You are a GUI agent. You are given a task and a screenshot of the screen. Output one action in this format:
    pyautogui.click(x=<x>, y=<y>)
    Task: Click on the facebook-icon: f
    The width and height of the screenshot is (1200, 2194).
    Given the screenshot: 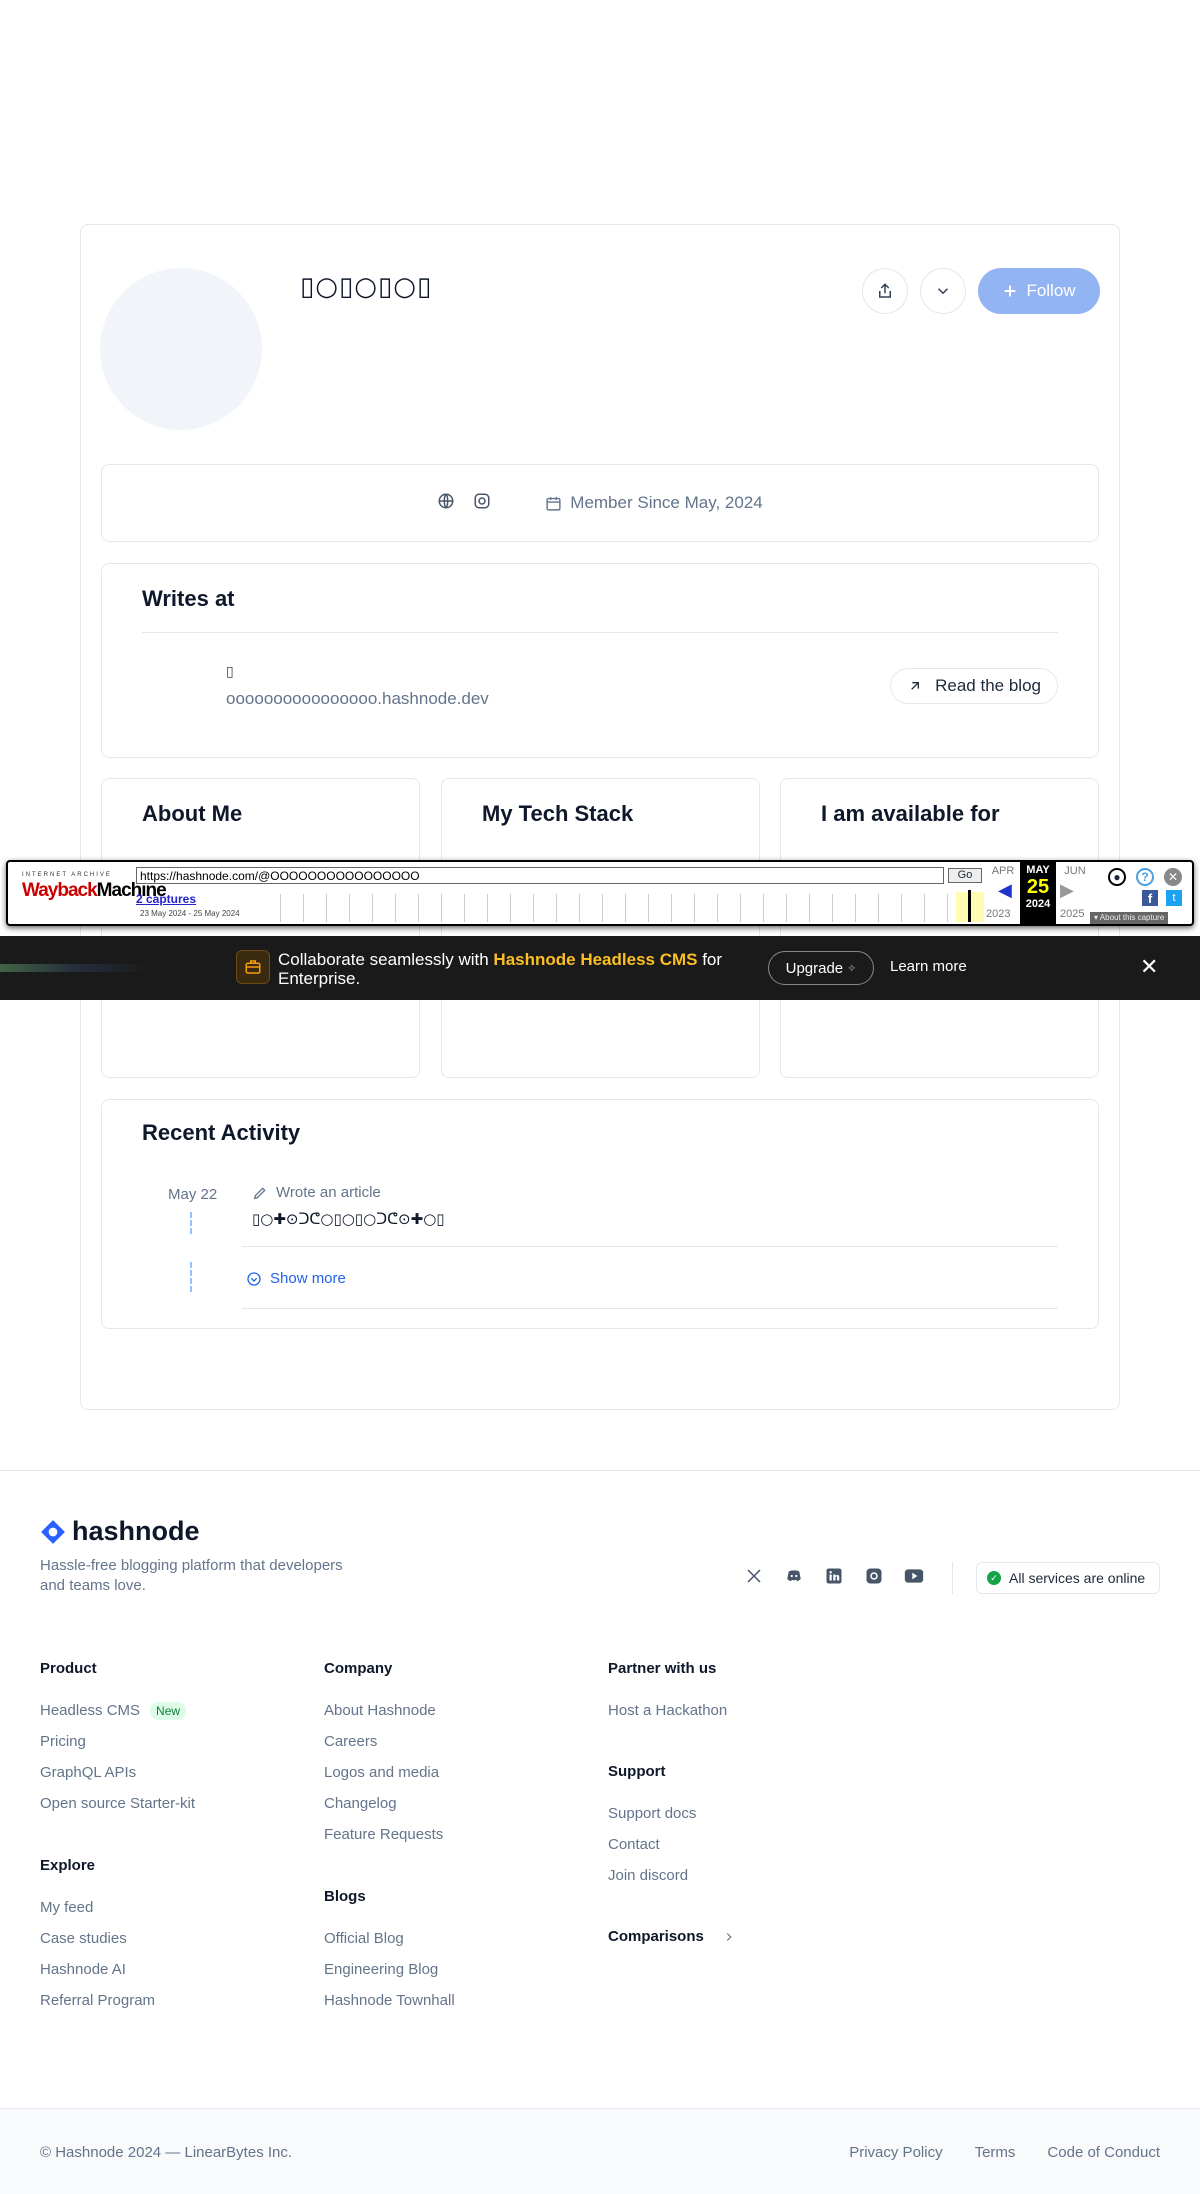 What is the action you would take?
    pyautogui.click(x=1150, y=898)
    